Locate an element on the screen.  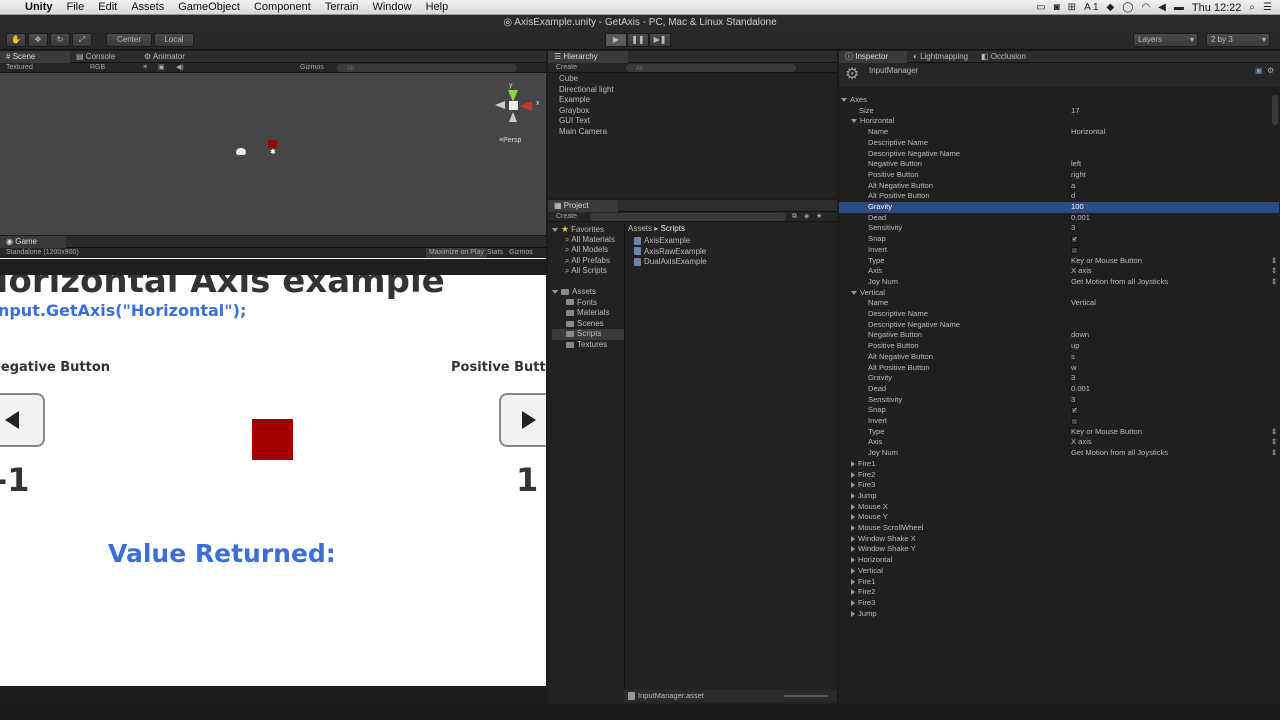
gizmo-center is located at coordinates (513, 105).